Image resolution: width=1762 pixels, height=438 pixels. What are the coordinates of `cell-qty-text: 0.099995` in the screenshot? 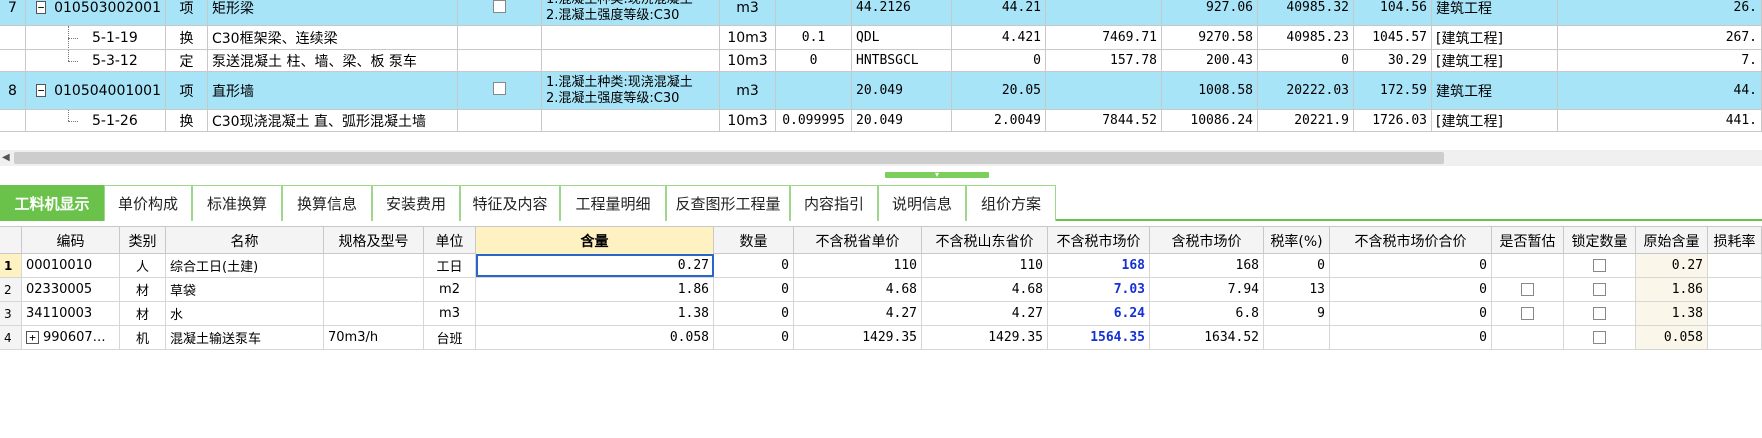 It's located at (814, 120).